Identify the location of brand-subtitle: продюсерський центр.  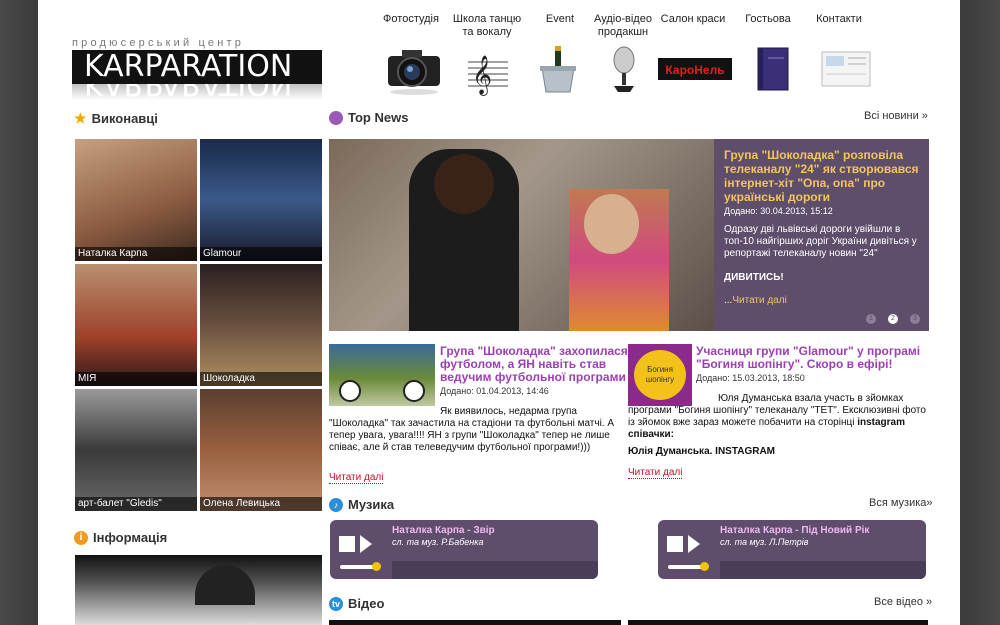
(158, 43).